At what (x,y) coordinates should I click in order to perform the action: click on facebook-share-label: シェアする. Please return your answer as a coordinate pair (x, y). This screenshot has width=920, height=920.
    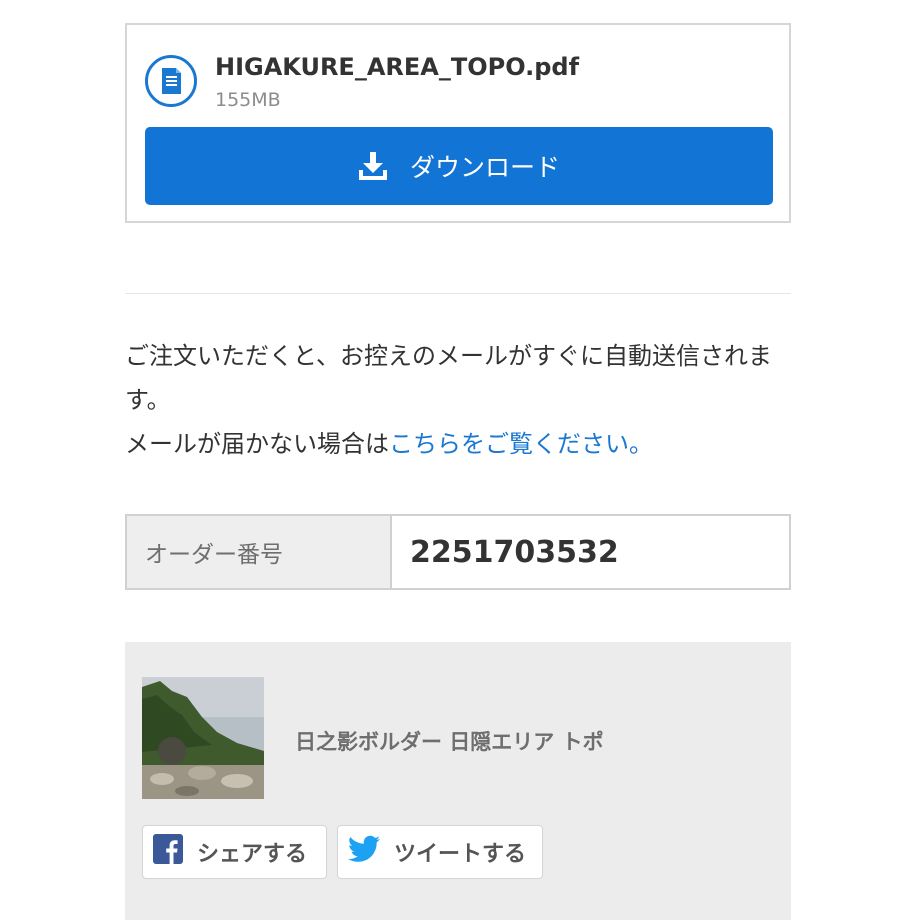
    Looking at the image, I should click on (252, 854).